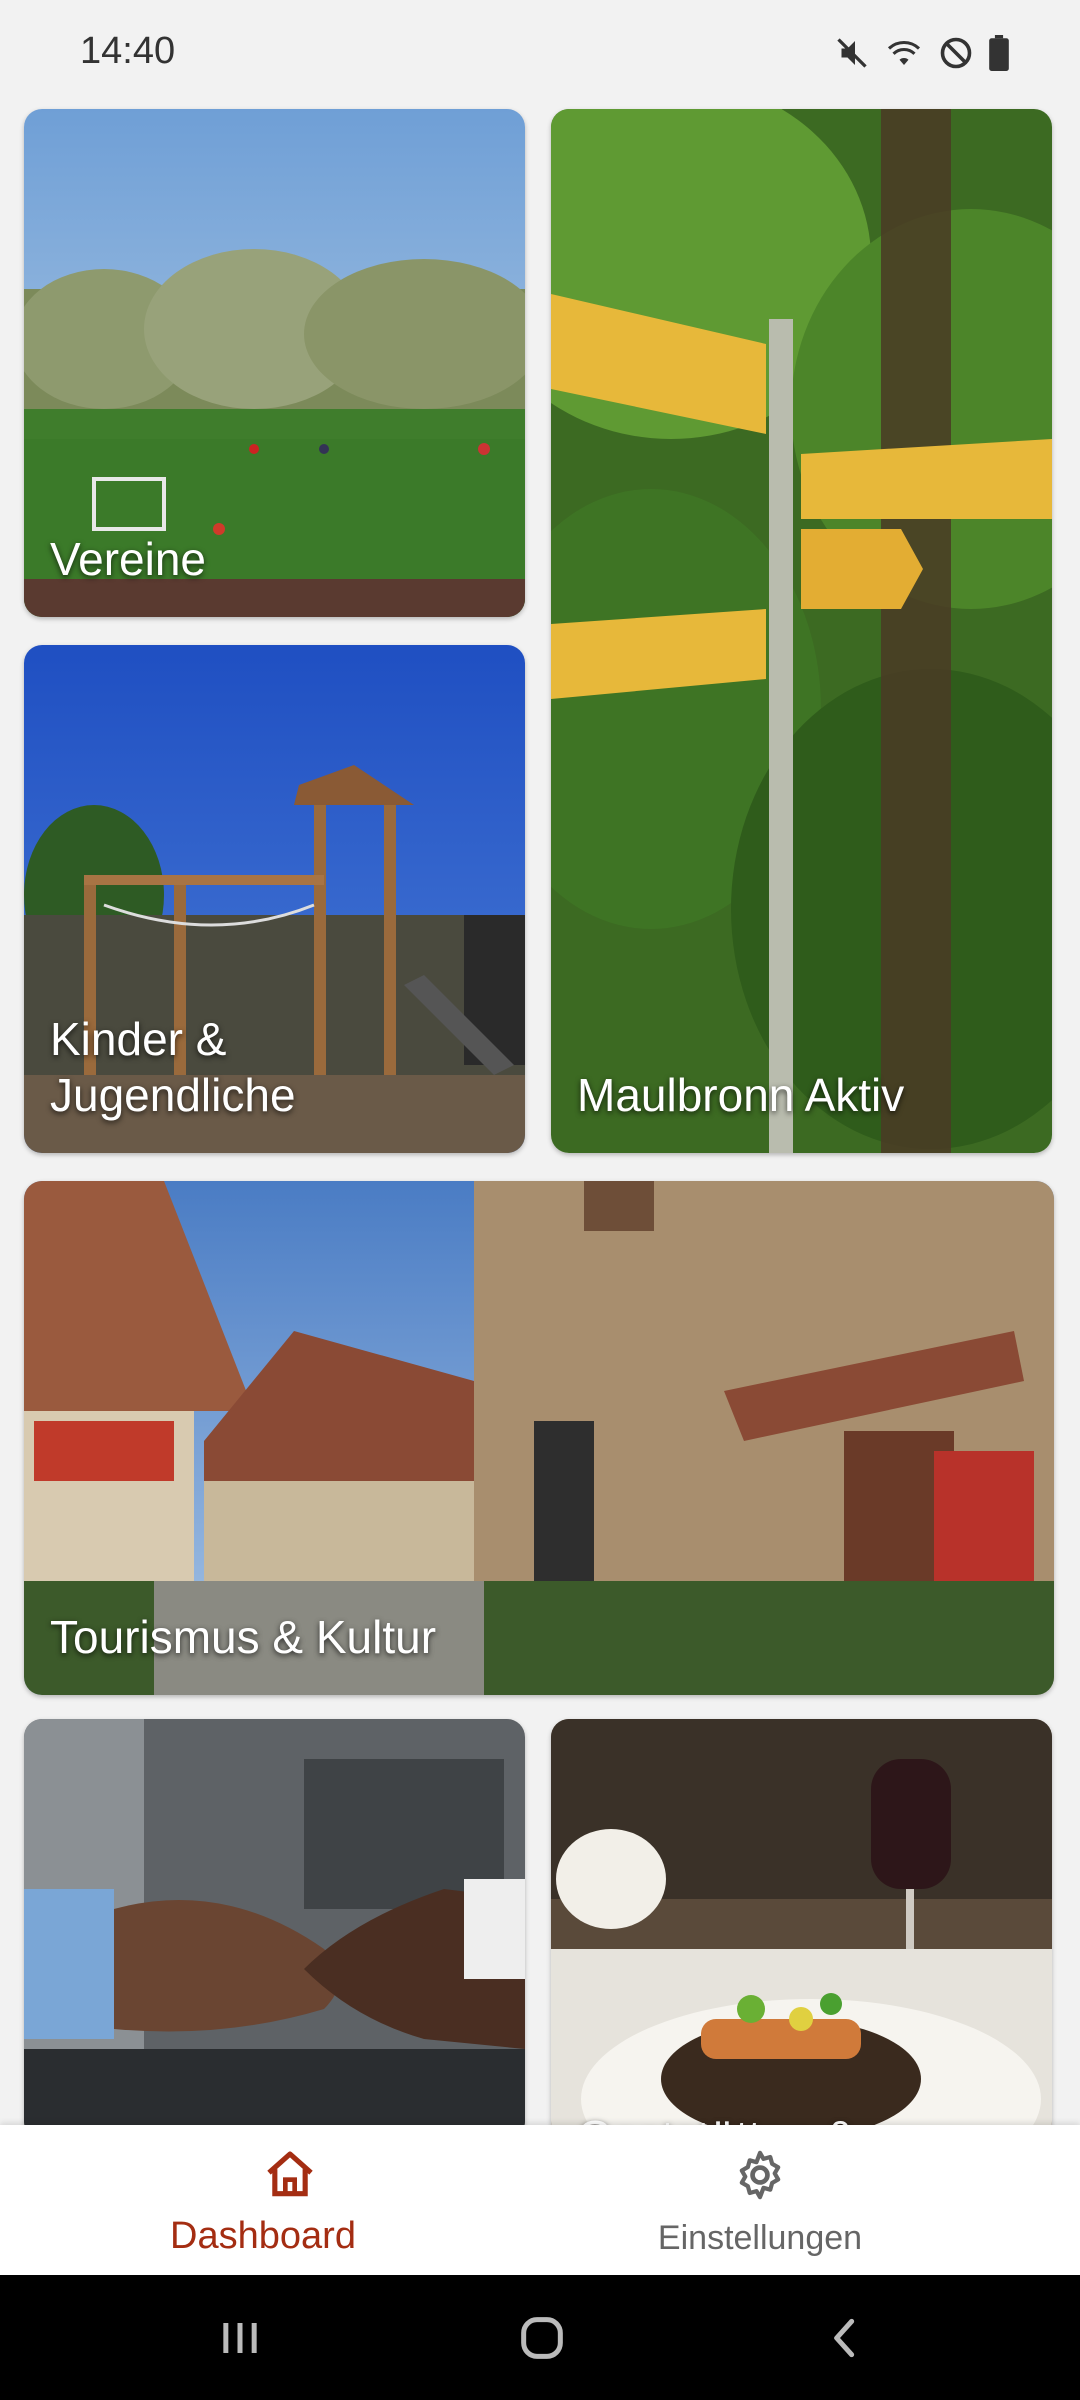 The width and height of the screenshot is (1080, 2400). I want to click on tile-gaststaetten-label: Gaststätten &, so click(804, 2117).